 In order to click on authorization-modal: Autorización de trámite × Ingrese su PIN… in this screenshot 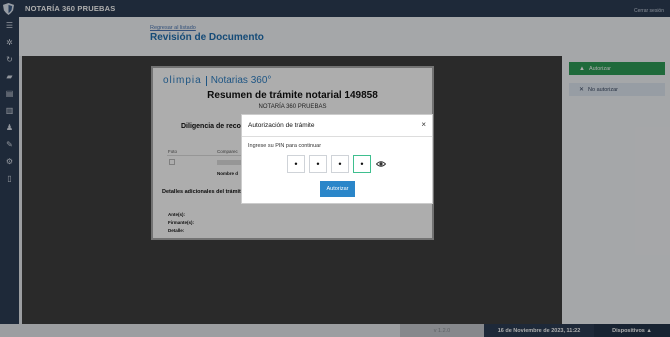, I will do `click(337, 159)`.